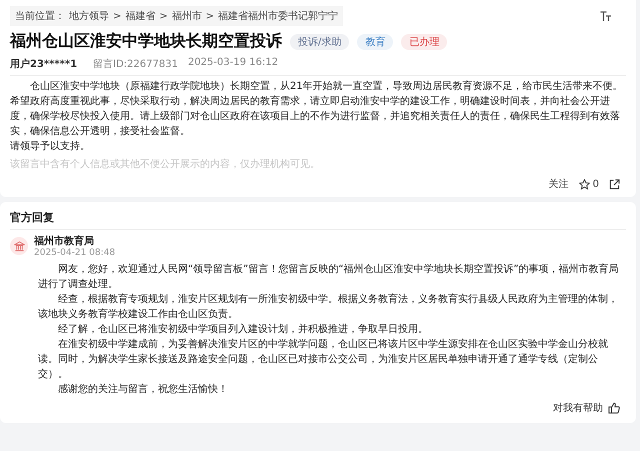  What do you see at coordinates (89, 16) in the screenshot?
I see `breadcrumb-link: 地方领导` at bounding box center [89, 16].